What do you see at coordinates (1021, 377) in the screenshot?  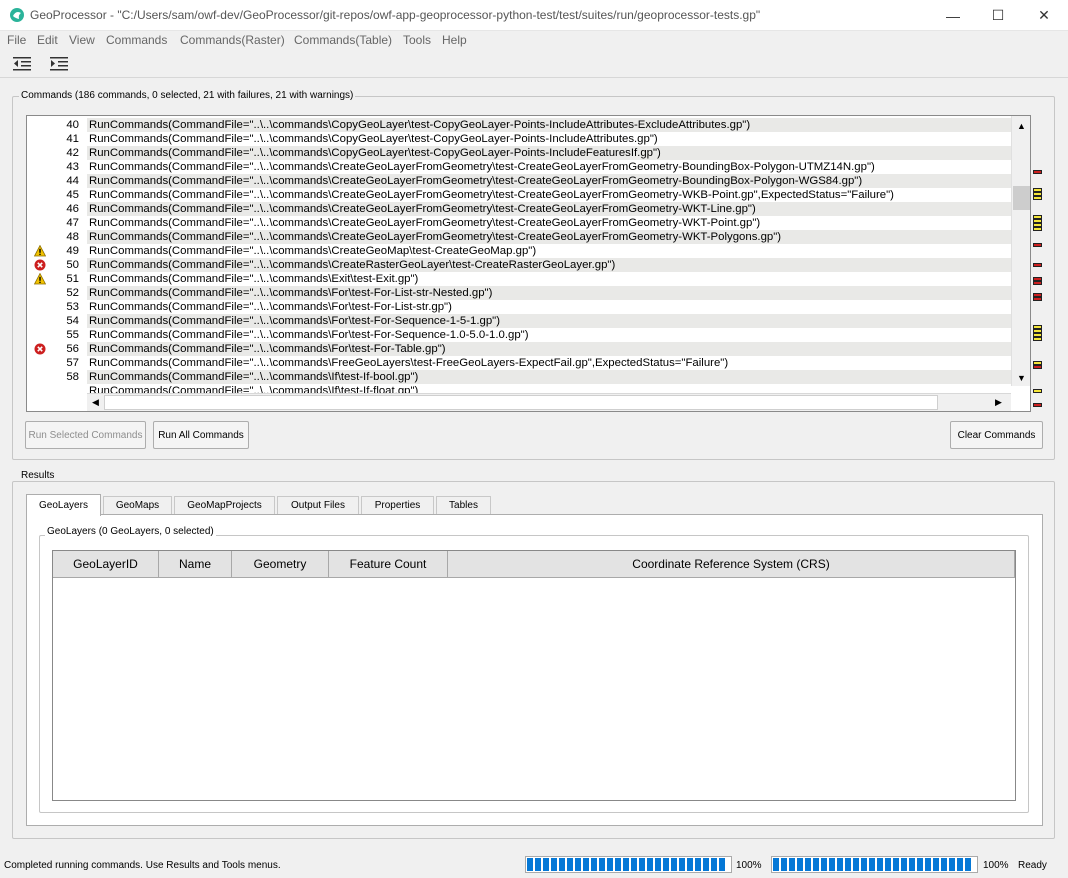 I see `scroll-down-arrow-icon: ▼` at bounding box center [1021, 377].